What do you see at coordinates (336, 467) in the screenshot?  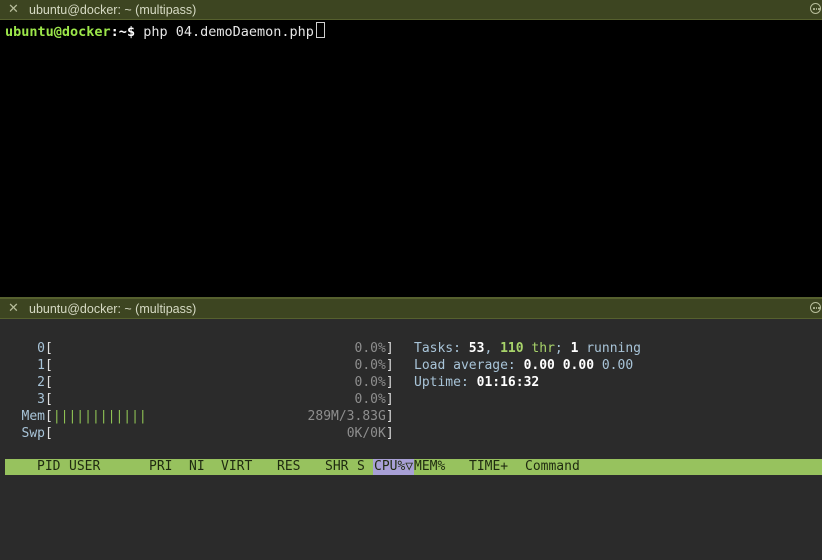 I see `col-shr: SHR` at bounding box center [336, 467].